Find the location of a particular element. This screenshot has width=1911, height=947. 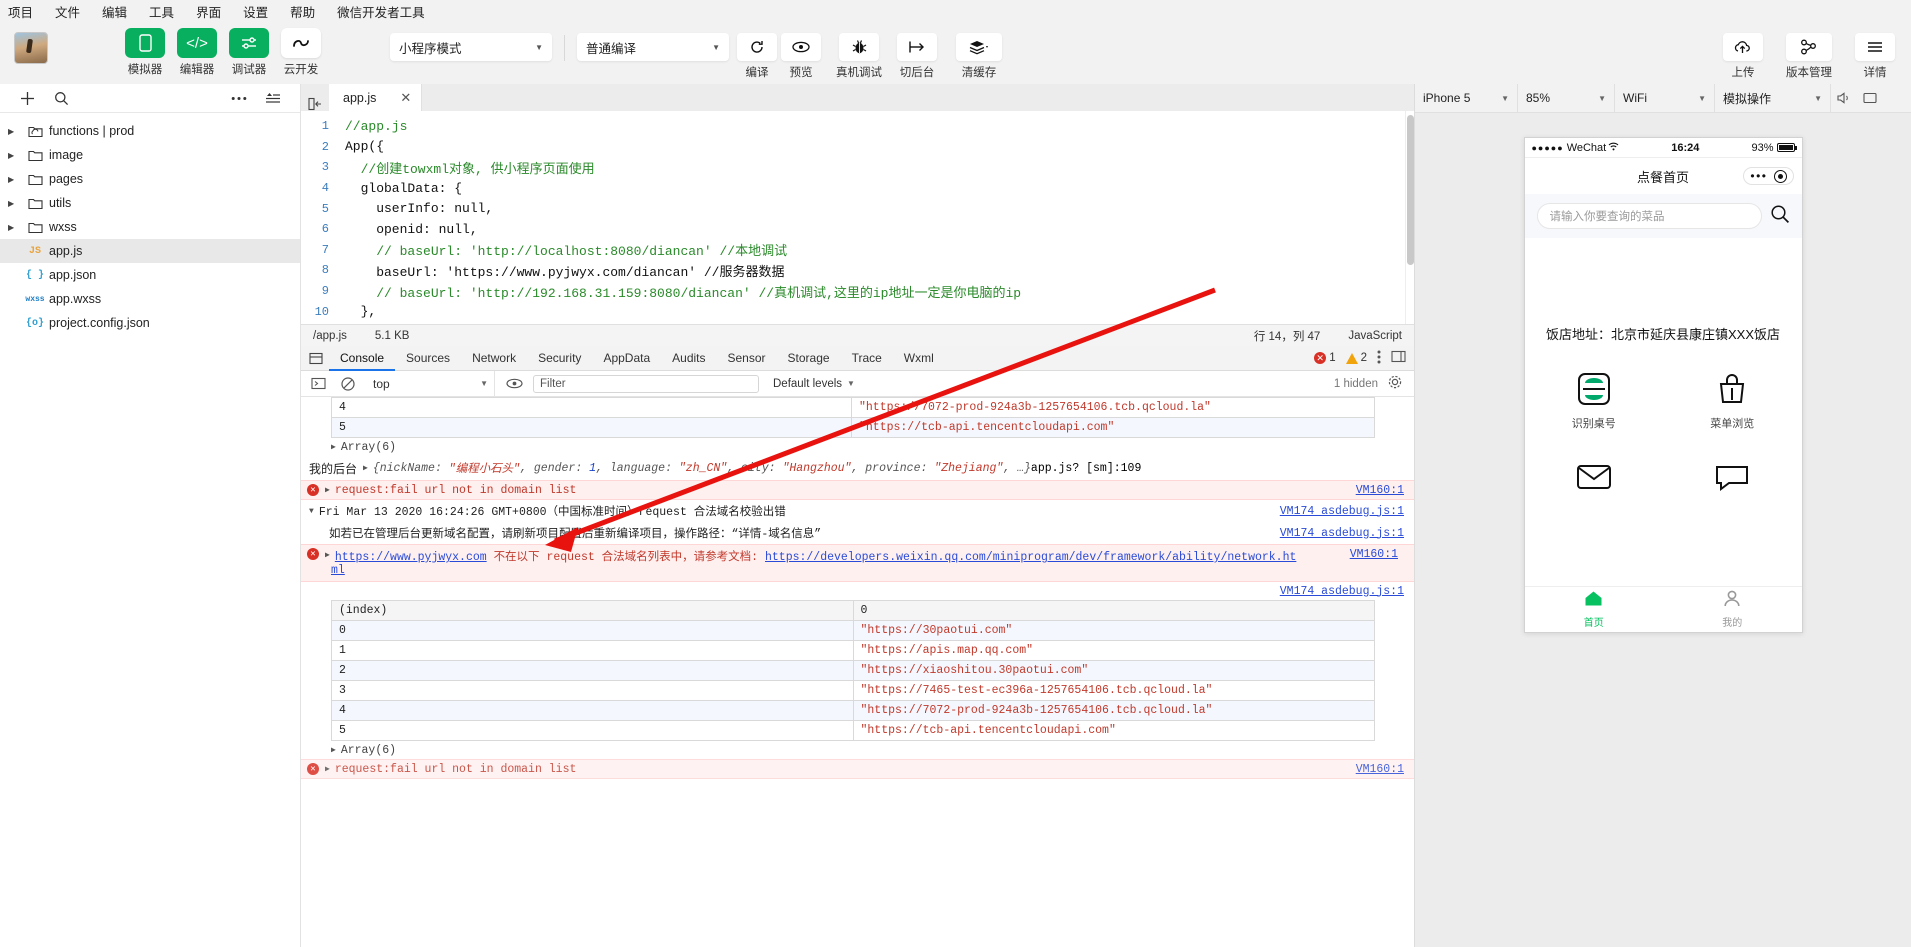

background-button: 切后台 is located at coordinates (917, 54).